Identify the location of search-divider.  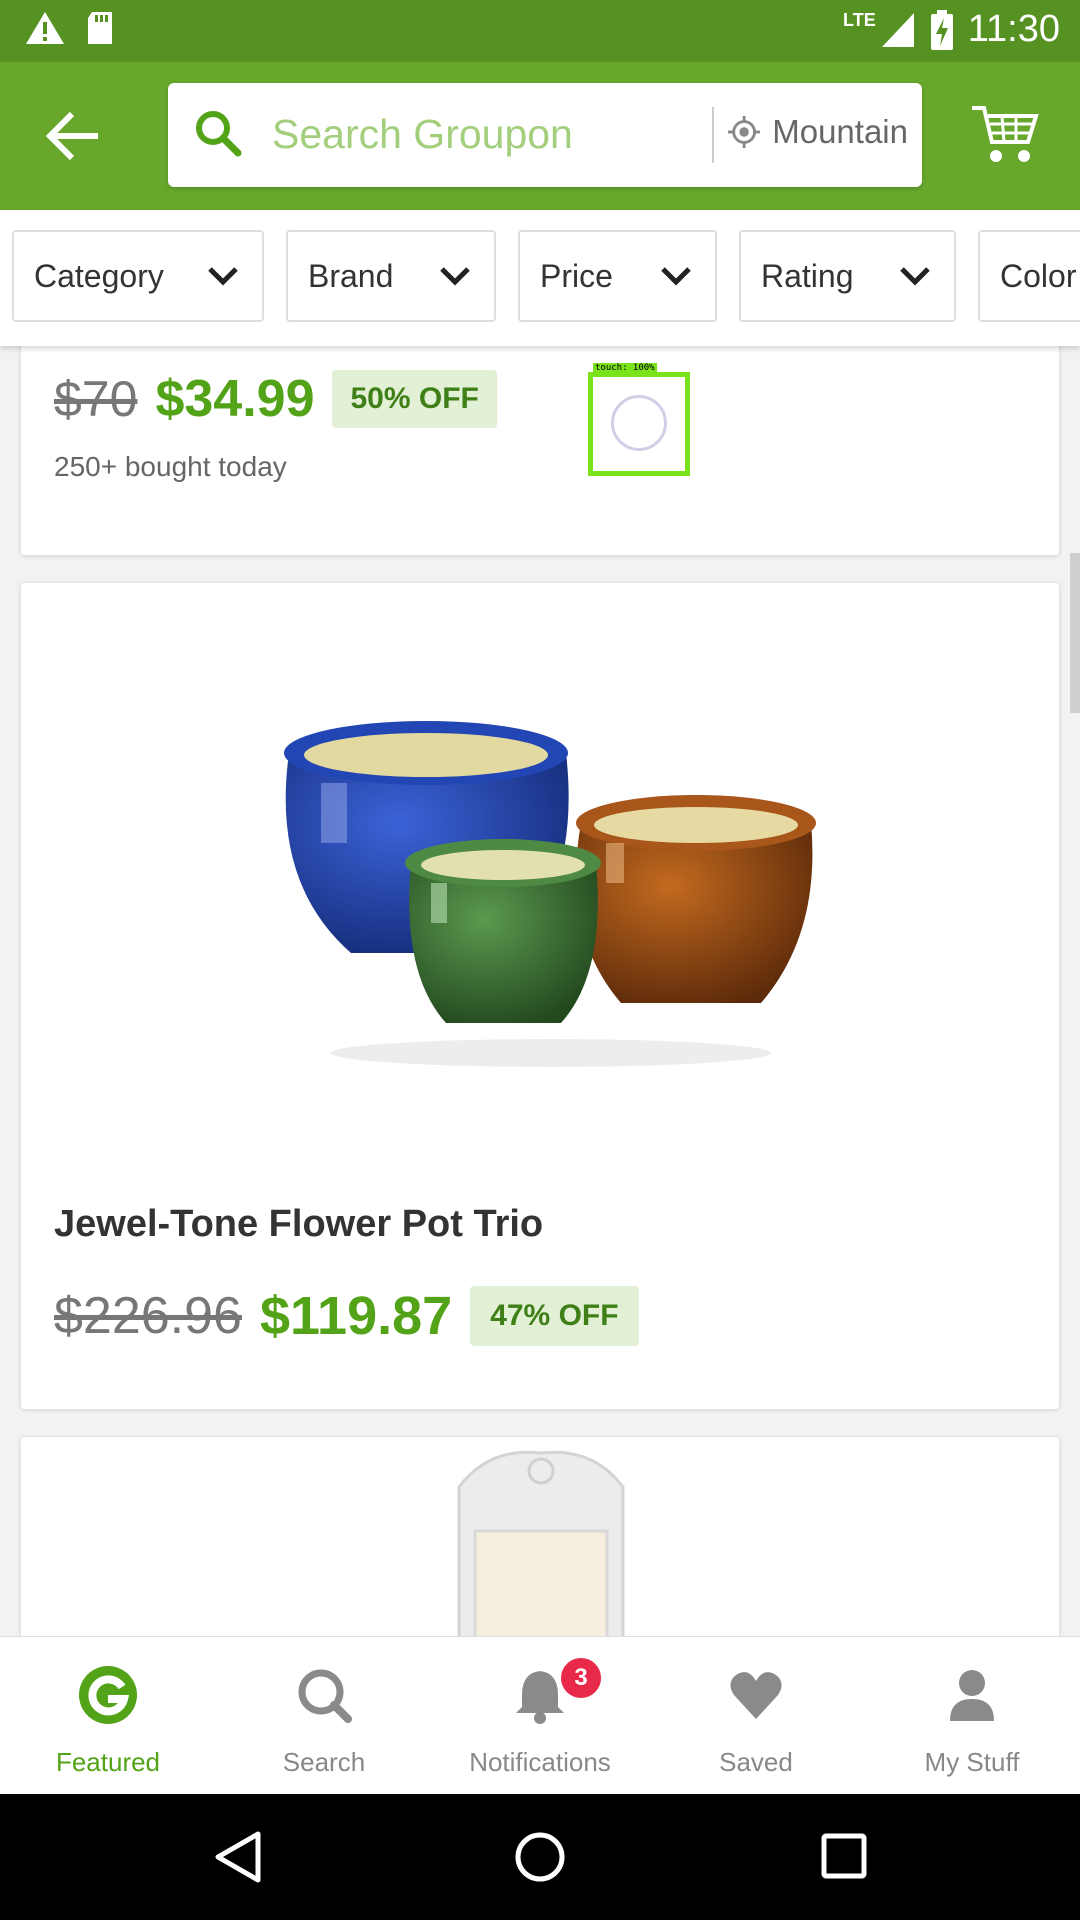
(713, 135).